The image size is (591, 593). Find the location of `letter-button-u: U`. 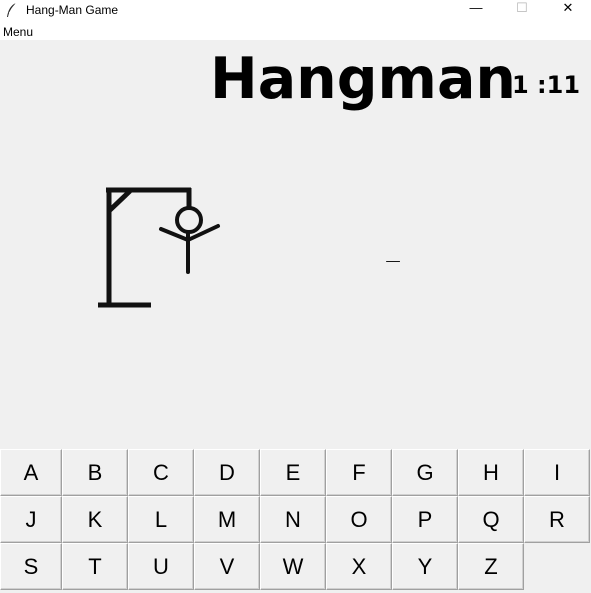

letter-button-u: U is located at coordinates (161, 566).